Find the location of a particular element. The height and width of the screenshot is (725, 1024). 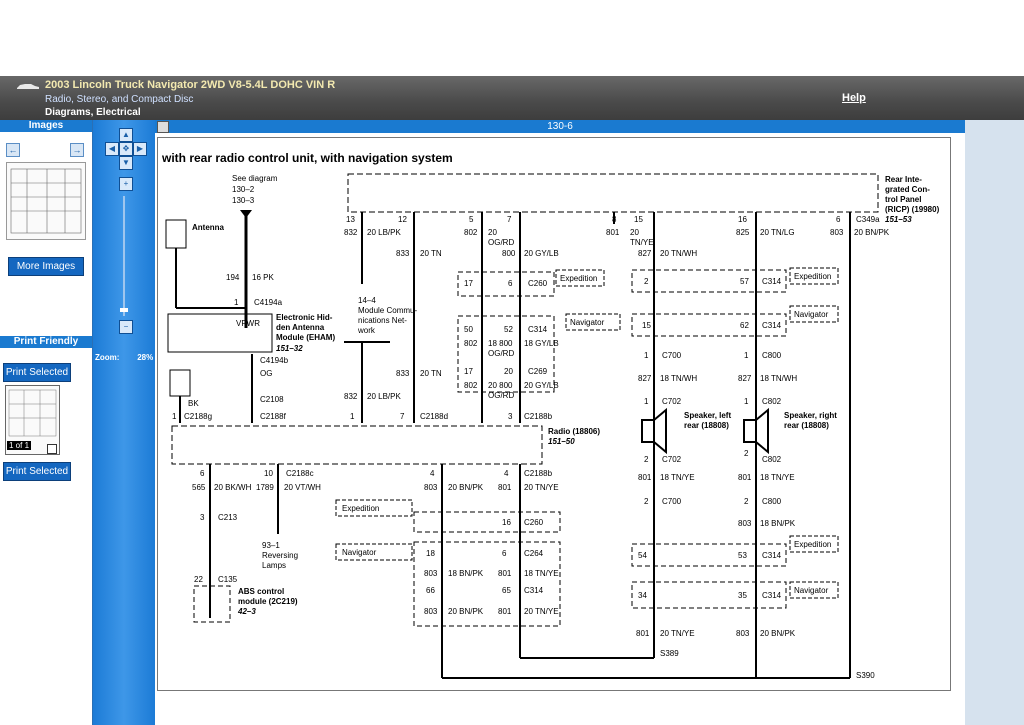

pan-left-icon: ◀ is located at coordinates (112, 149).